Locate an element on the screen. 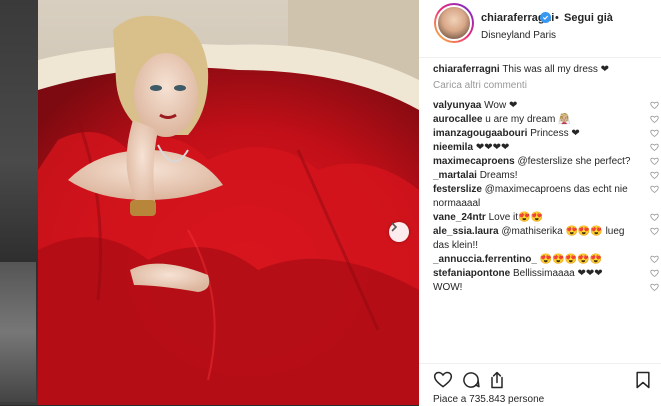 This screenshot has height=406, width=661. avatar is located at coordinates (454, 23).